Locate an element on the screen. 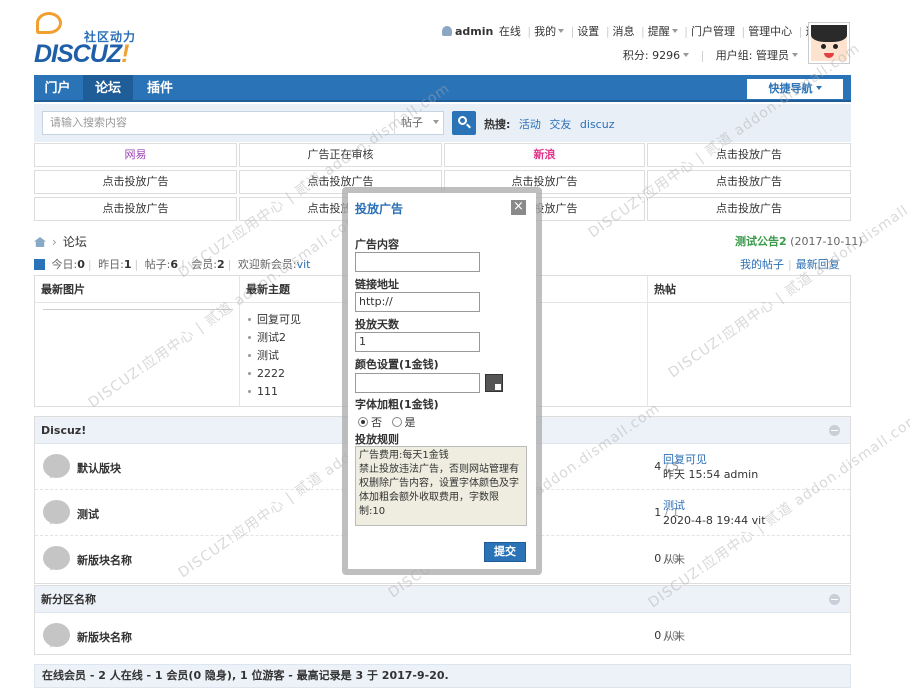  messages-link: 消息 is located at coordinates (624, 31).